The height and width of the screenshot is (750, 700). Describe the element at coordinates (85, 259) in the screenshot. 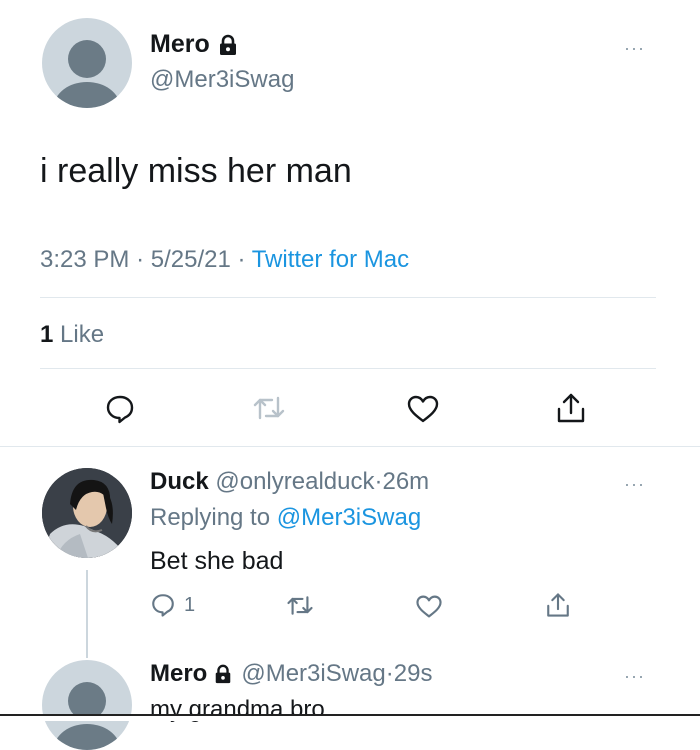

I see `tweet-time: 3:23 PM` at that location.